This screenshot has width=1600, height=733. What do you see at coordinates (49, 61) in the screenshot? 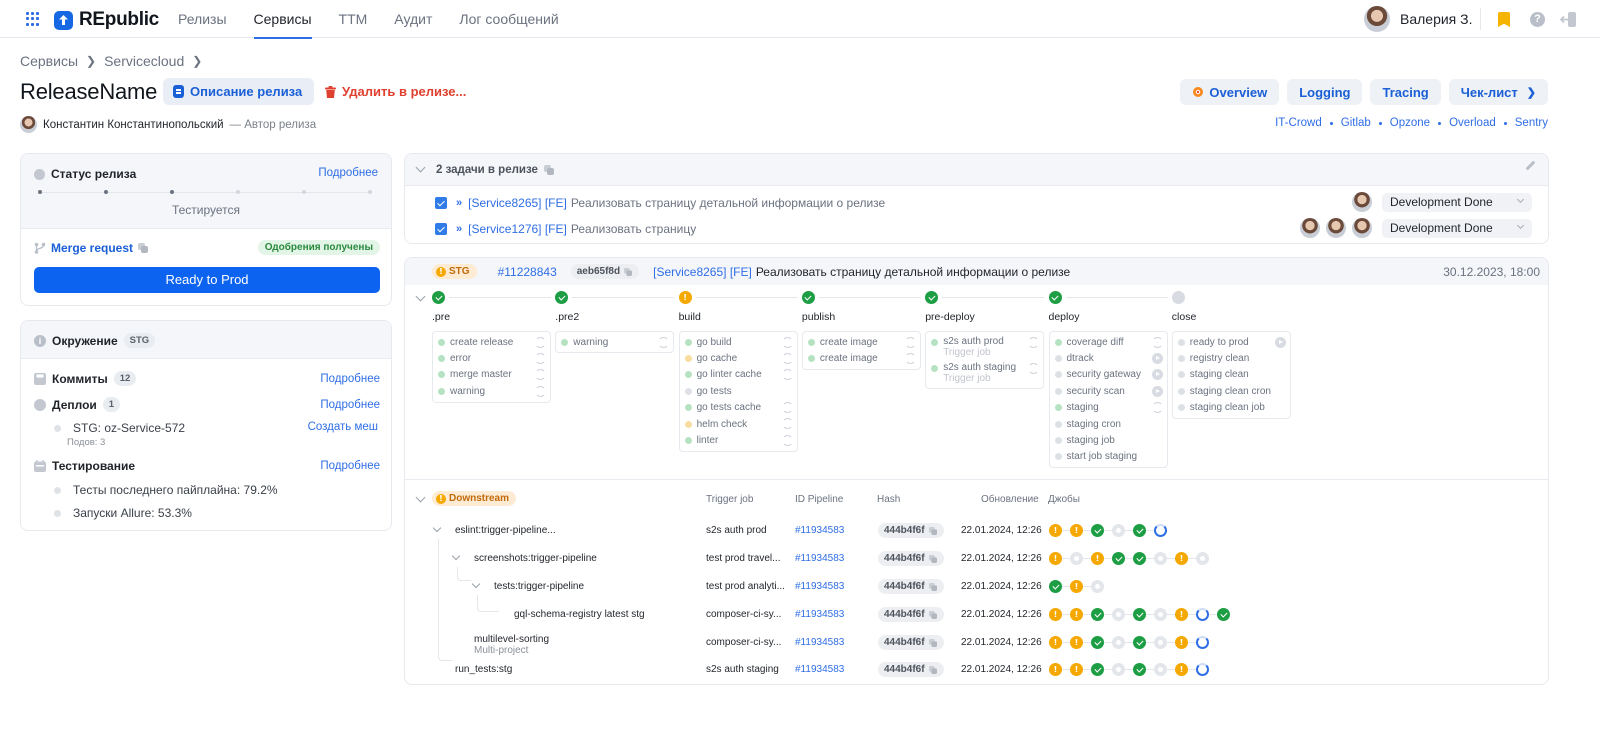
I see `breadcrumb-services: Сервисы` at bounding box center [49, 61].